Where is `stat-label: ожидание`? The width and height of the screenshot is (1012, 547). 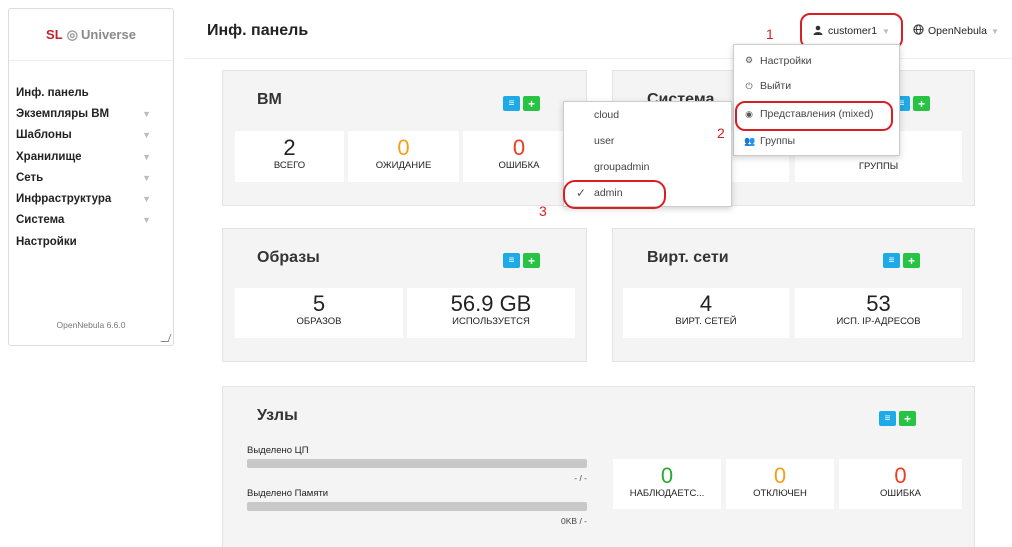
stat-label: ожидание is located at coordinates (403, 165).